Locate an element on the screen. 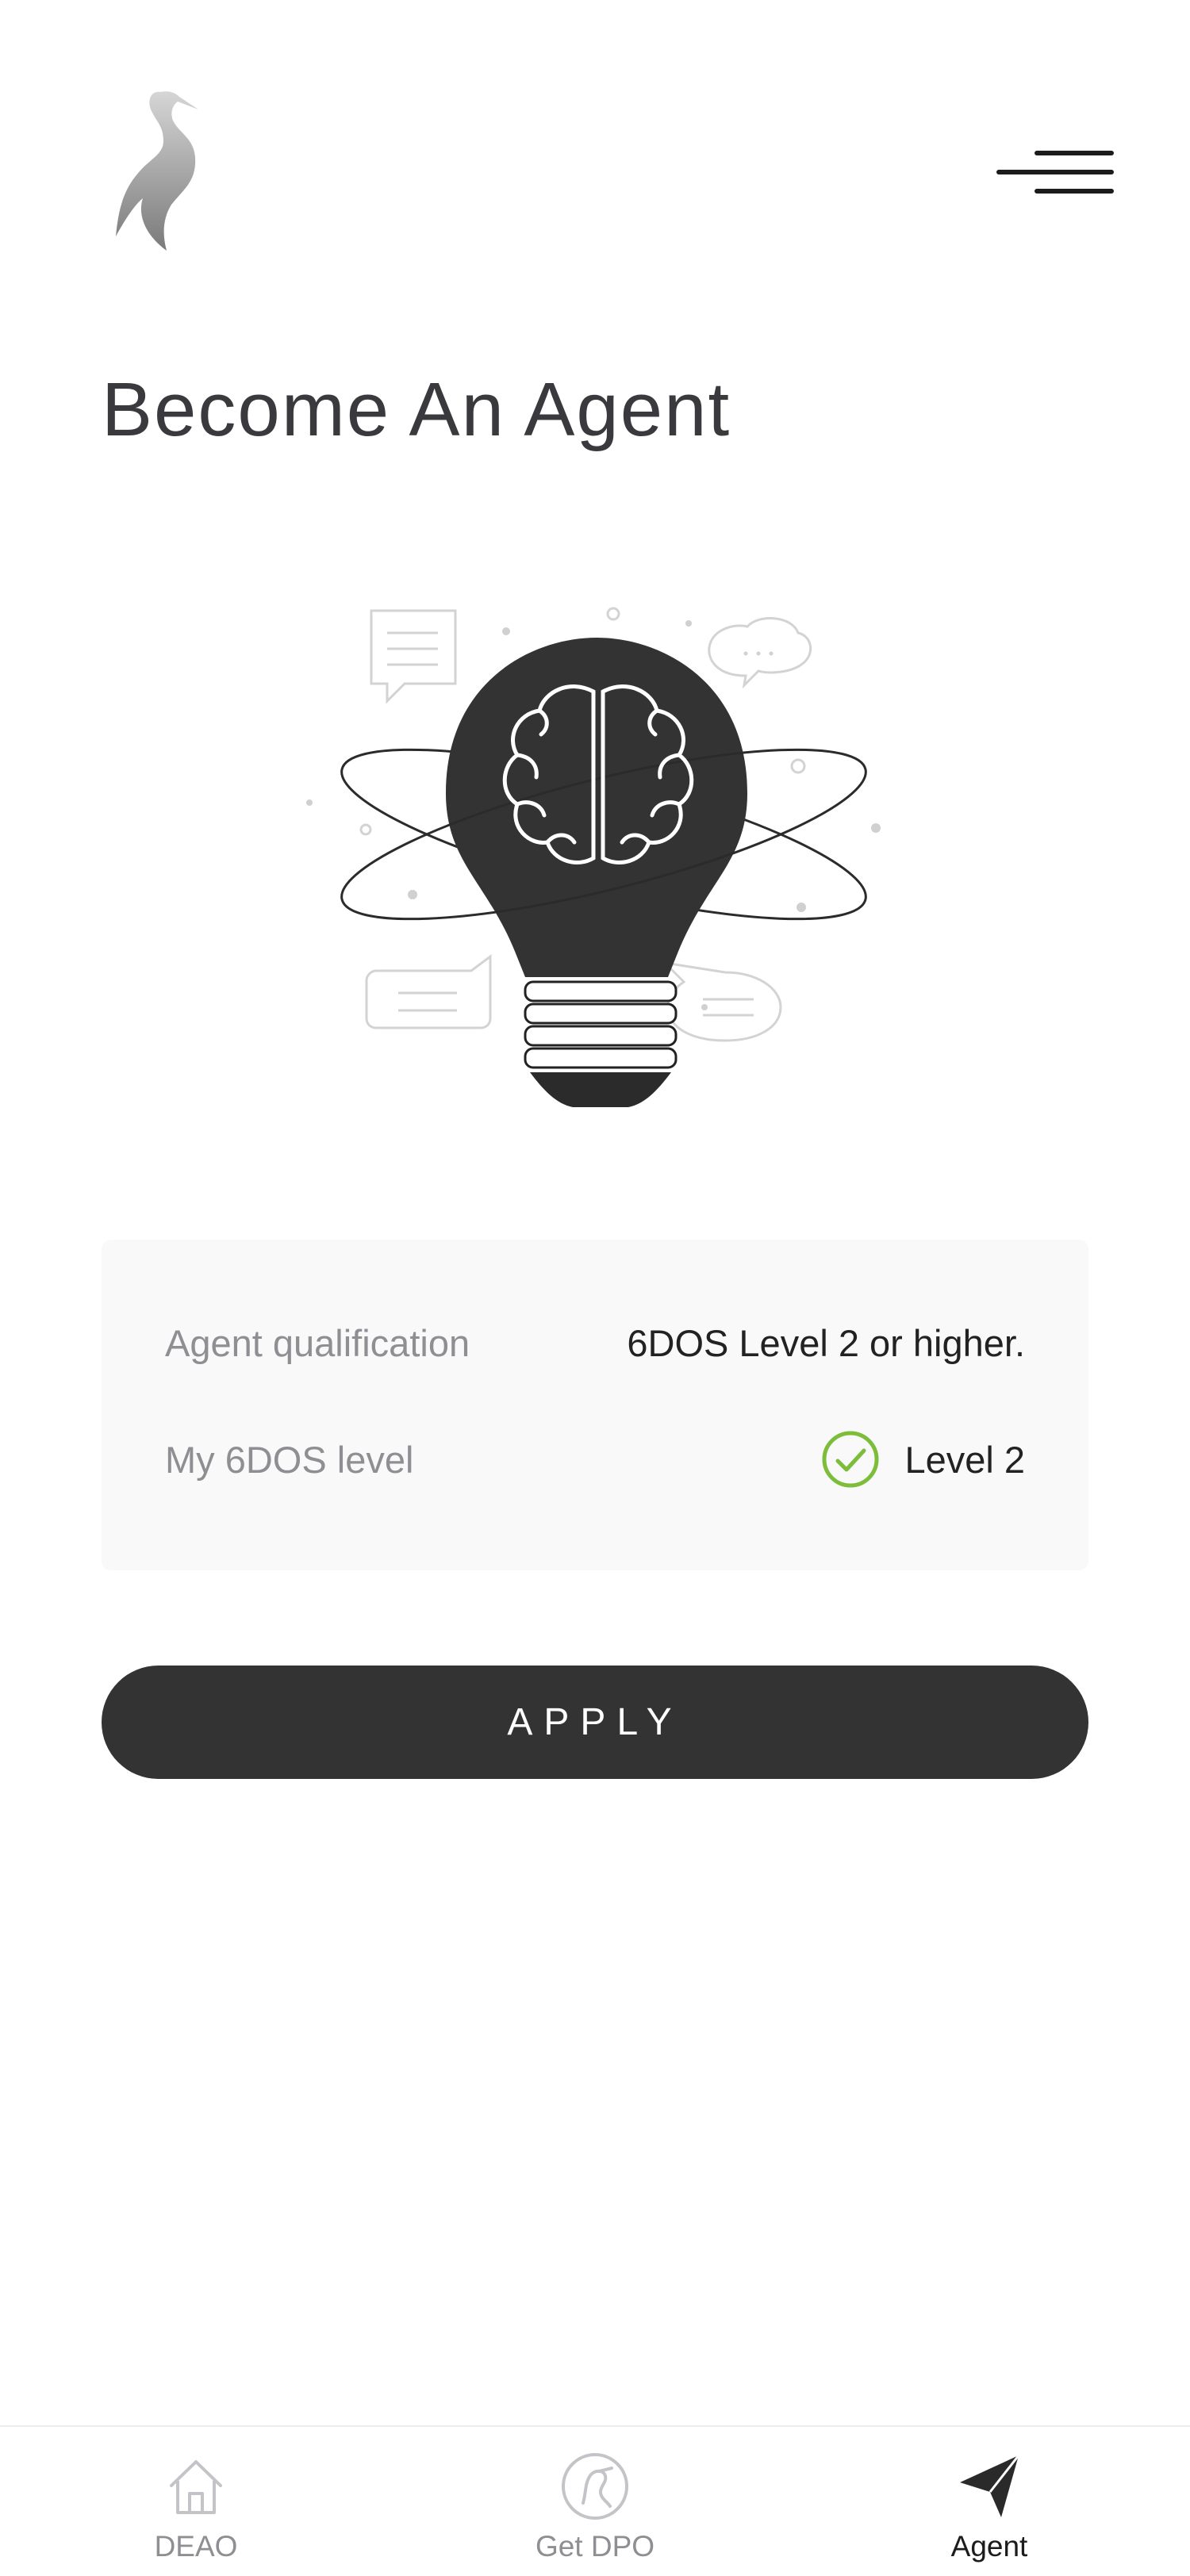  check-circle-icon is located at coordinates (850, 1460).